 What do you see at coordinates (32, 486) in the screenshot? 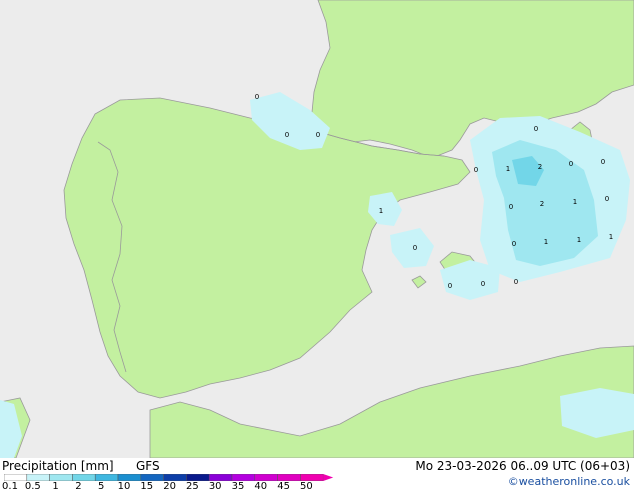
I see `legend-label: 0.5` at bounding box center [32, 486].